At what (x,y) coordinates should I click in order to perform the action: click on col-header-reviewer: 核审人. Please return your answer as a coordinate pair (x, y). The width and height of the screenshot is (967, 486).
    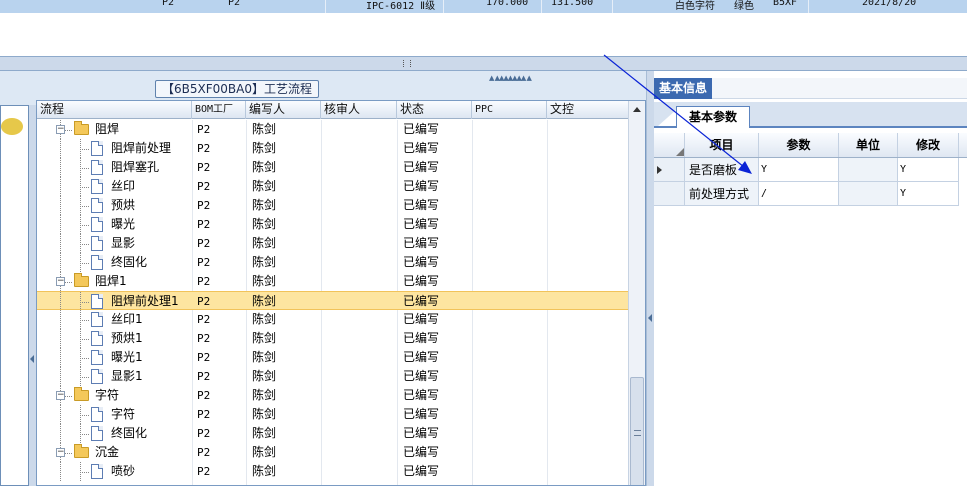
    Looking at the image, I should click on (359, 110).